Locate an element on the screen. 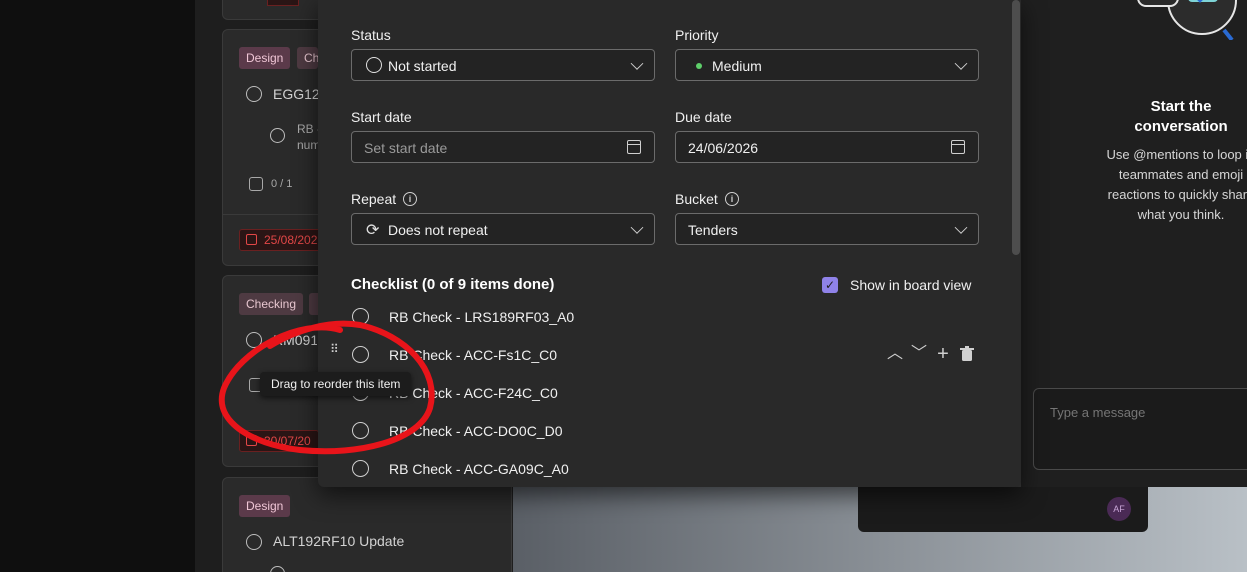  card-title: ALT192RF10 Update is located at coordinates (338, 541).